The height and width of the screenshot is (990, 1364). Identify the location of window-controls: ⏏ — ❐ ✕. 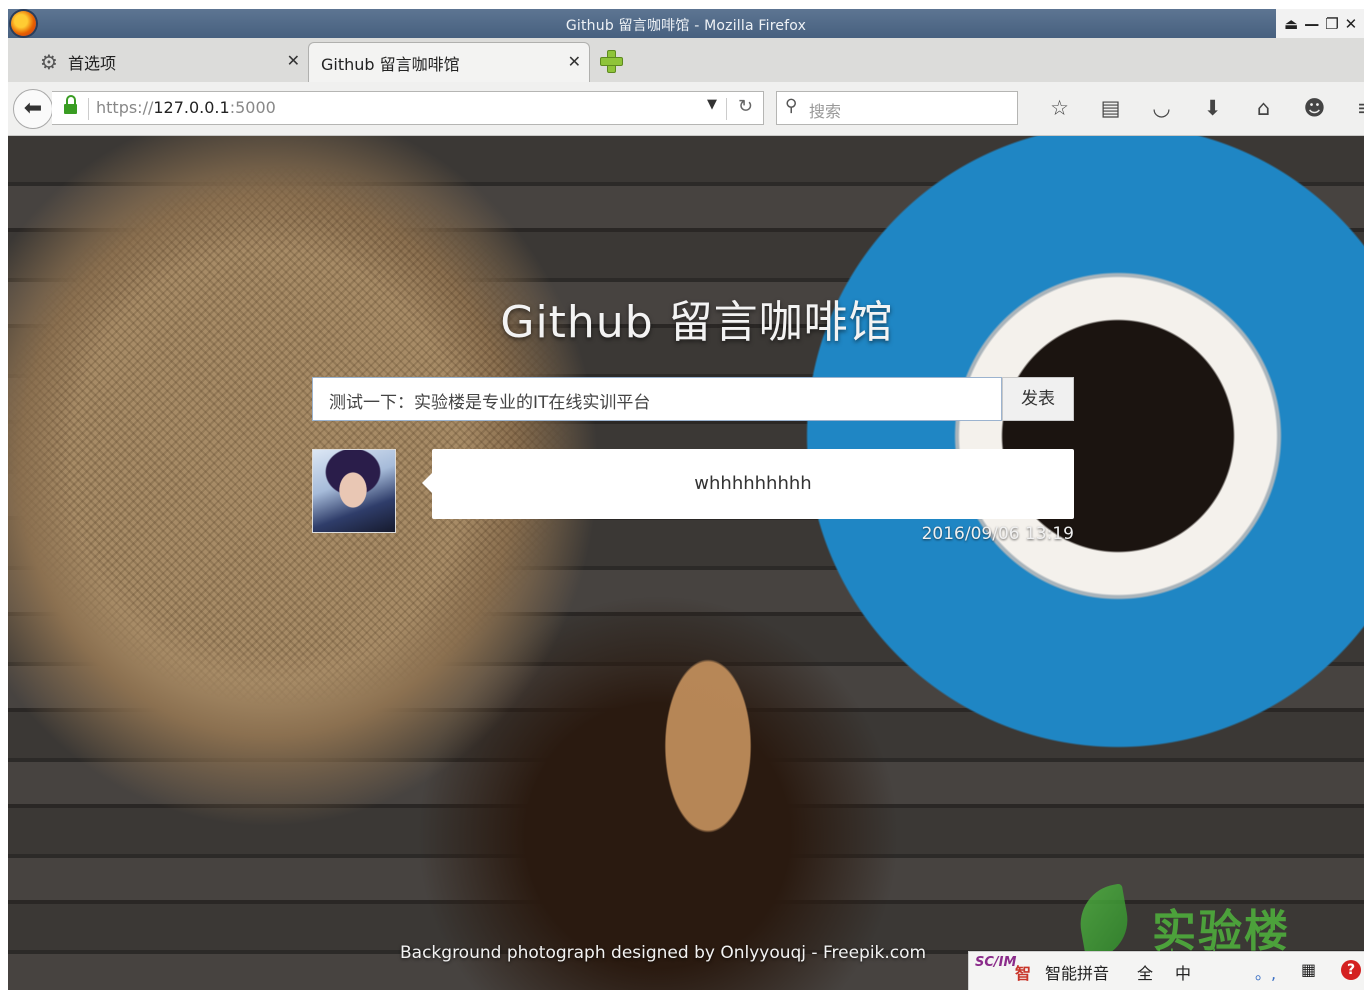
(1320, 23).